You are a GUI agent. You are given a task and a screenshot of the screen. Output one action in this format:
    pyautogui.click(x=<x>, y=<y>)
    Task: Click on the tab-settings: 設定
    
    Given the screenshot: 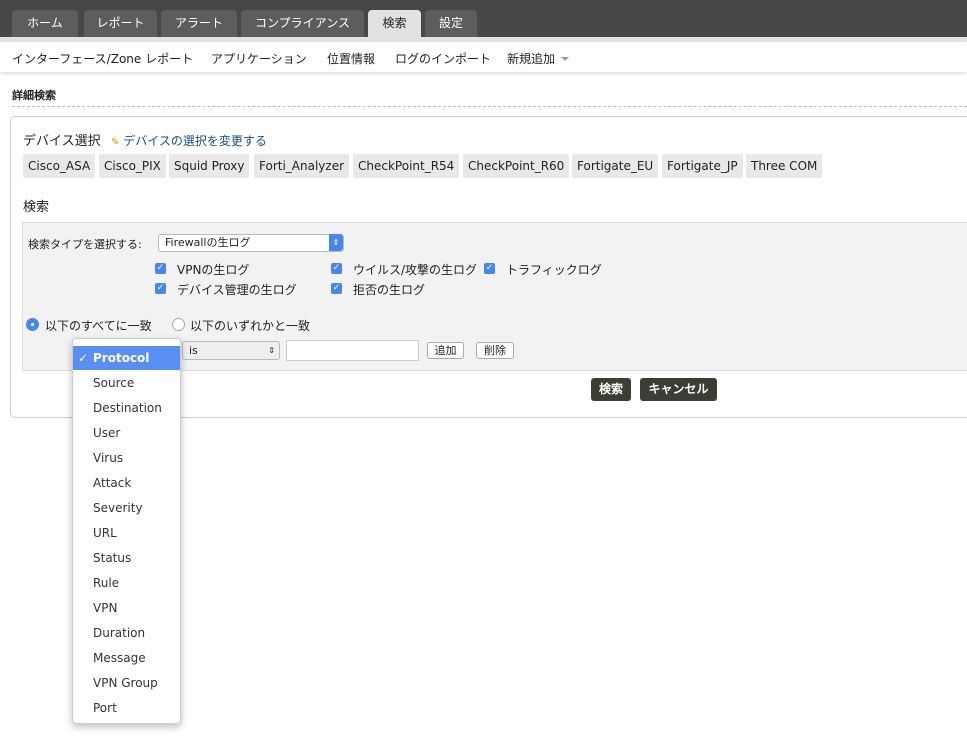 What is the action you would take?
    pyautogui.click(x=451, y=24)
    